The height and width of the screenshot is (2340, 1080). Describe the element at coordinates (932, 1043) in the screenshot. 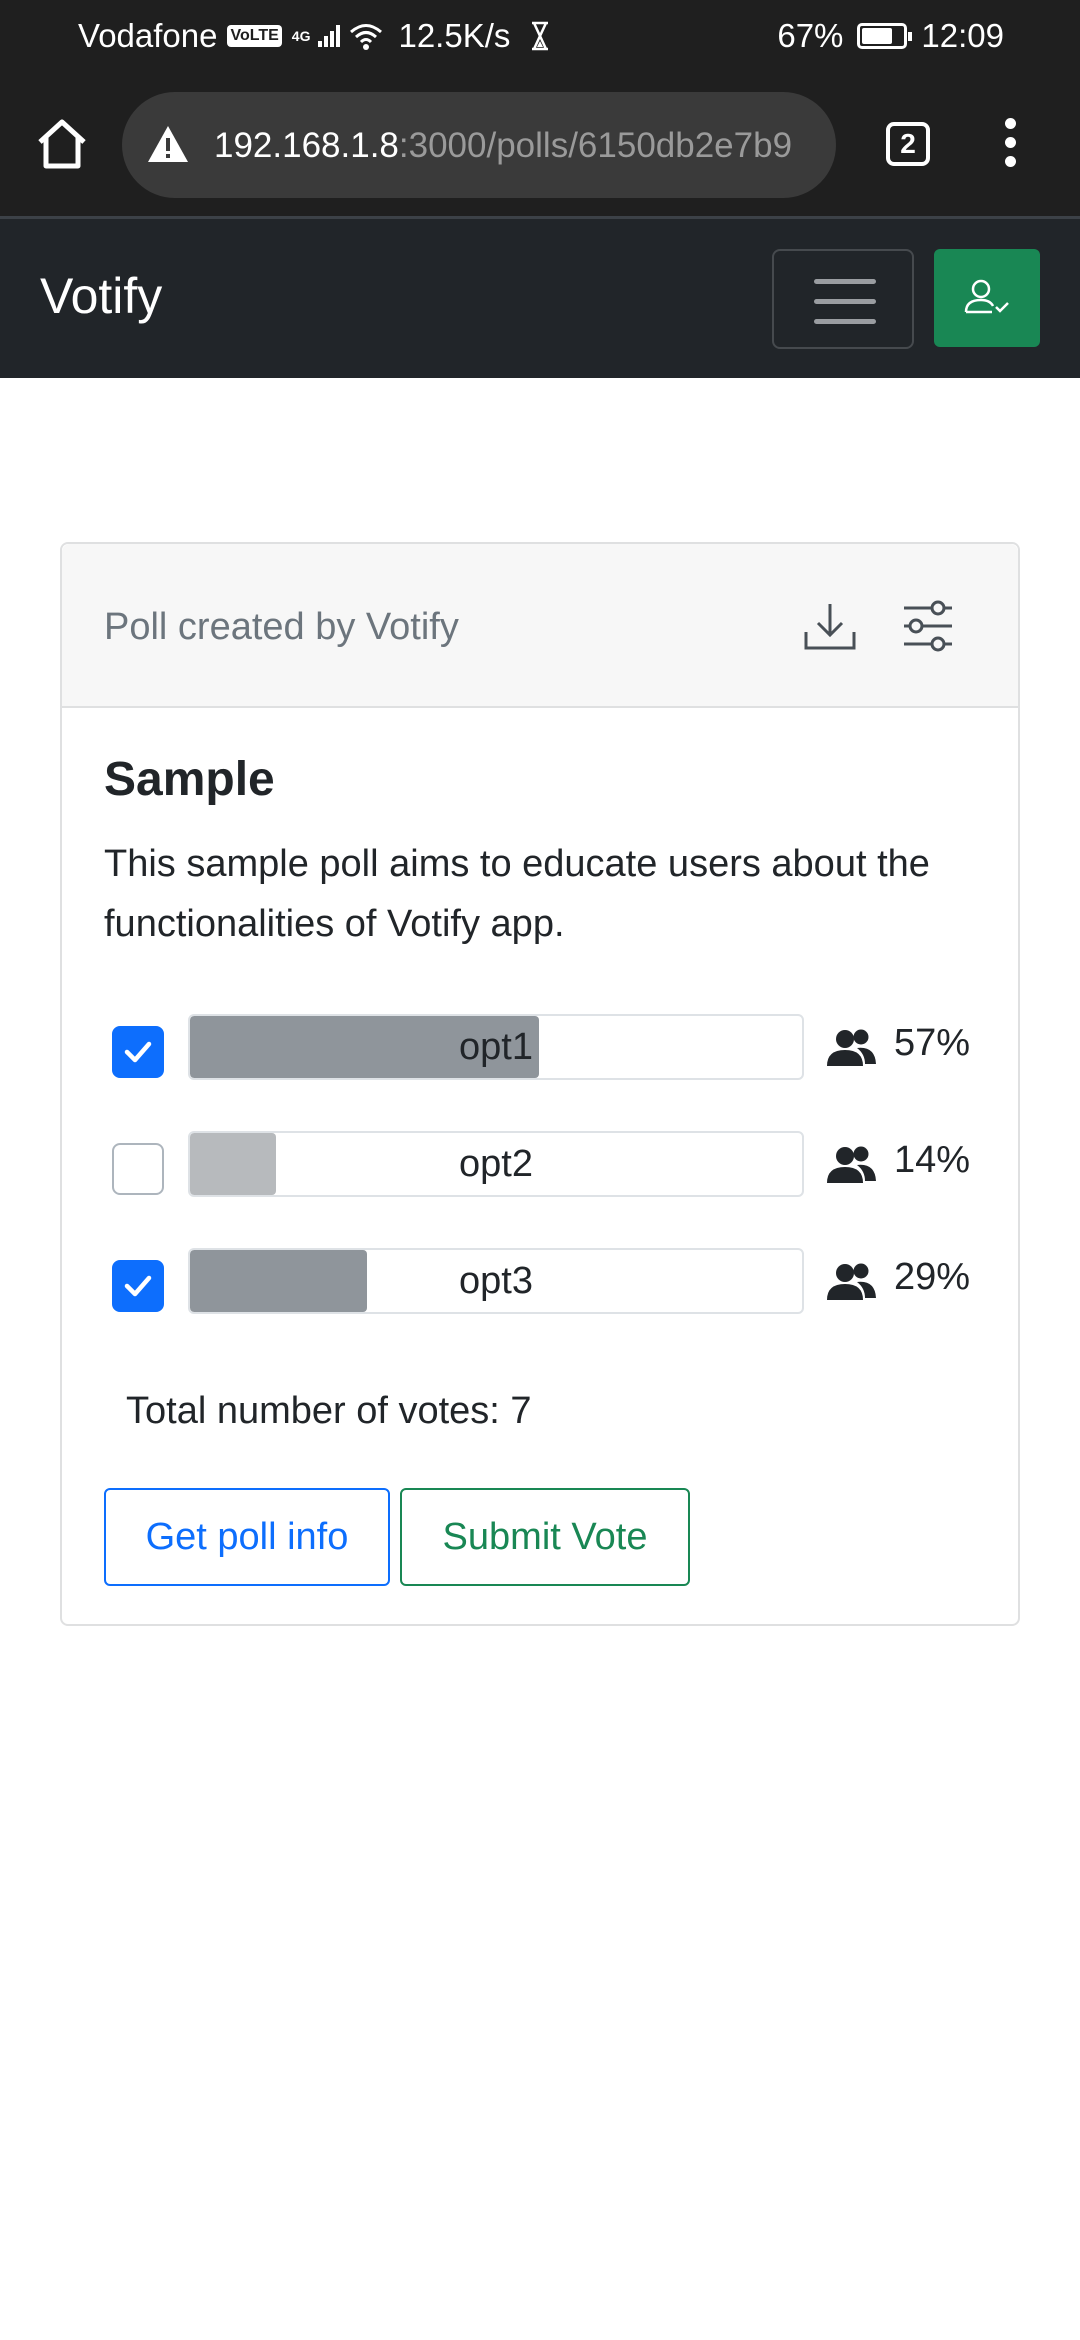

I see `option-percentage: 57%` at that location.